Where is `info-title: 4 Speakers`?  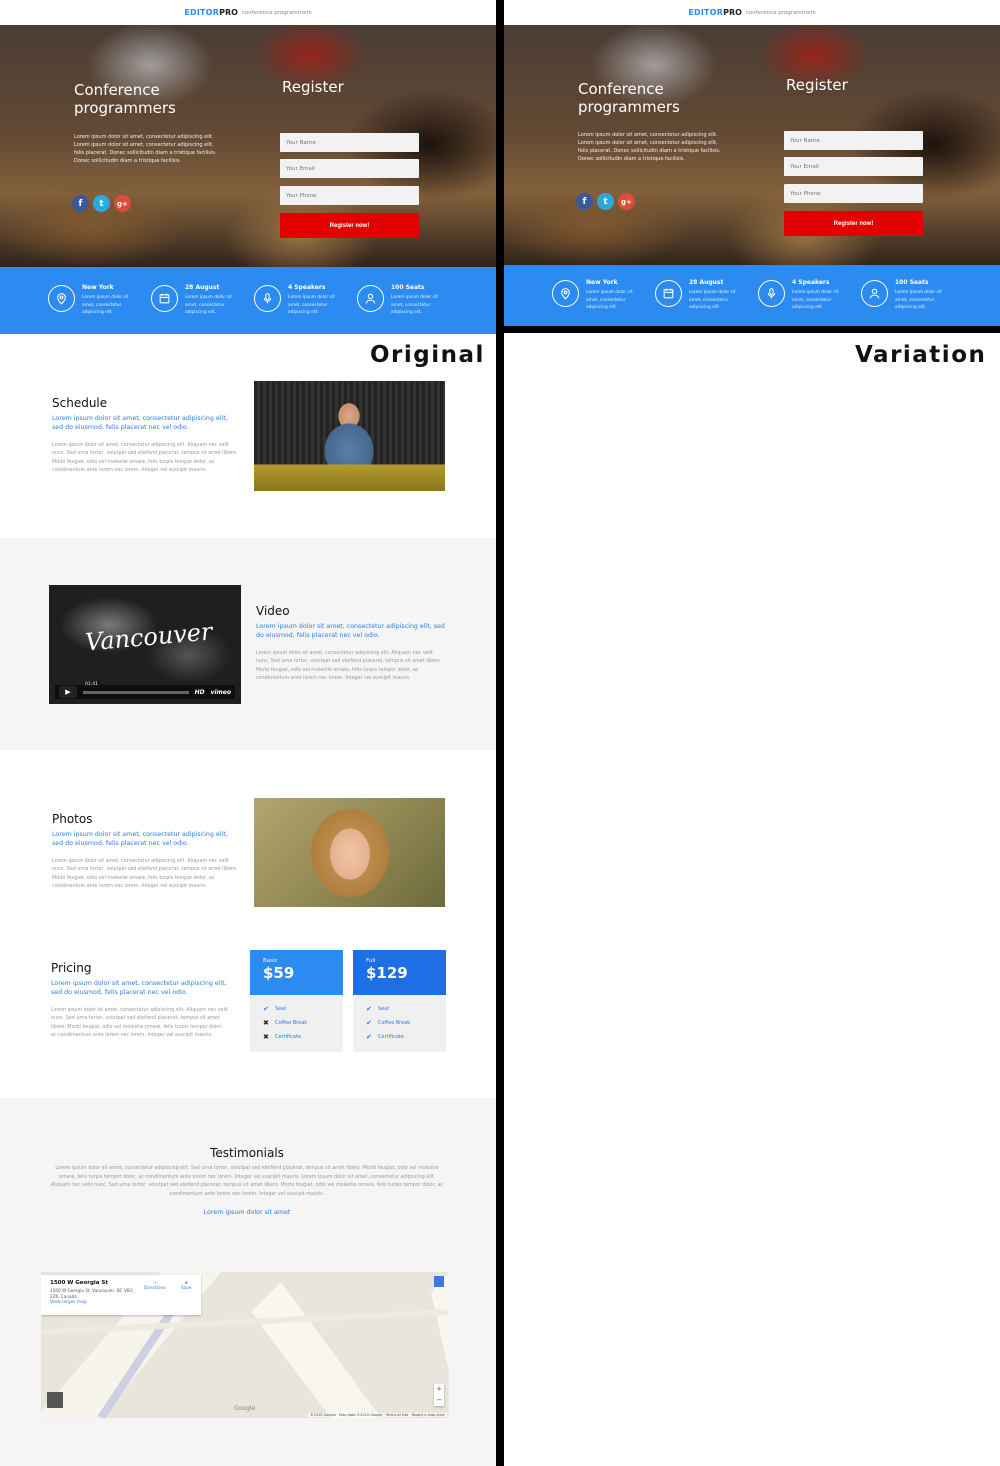
info-title: 4 Speakers is located at coordinates (811, 283).